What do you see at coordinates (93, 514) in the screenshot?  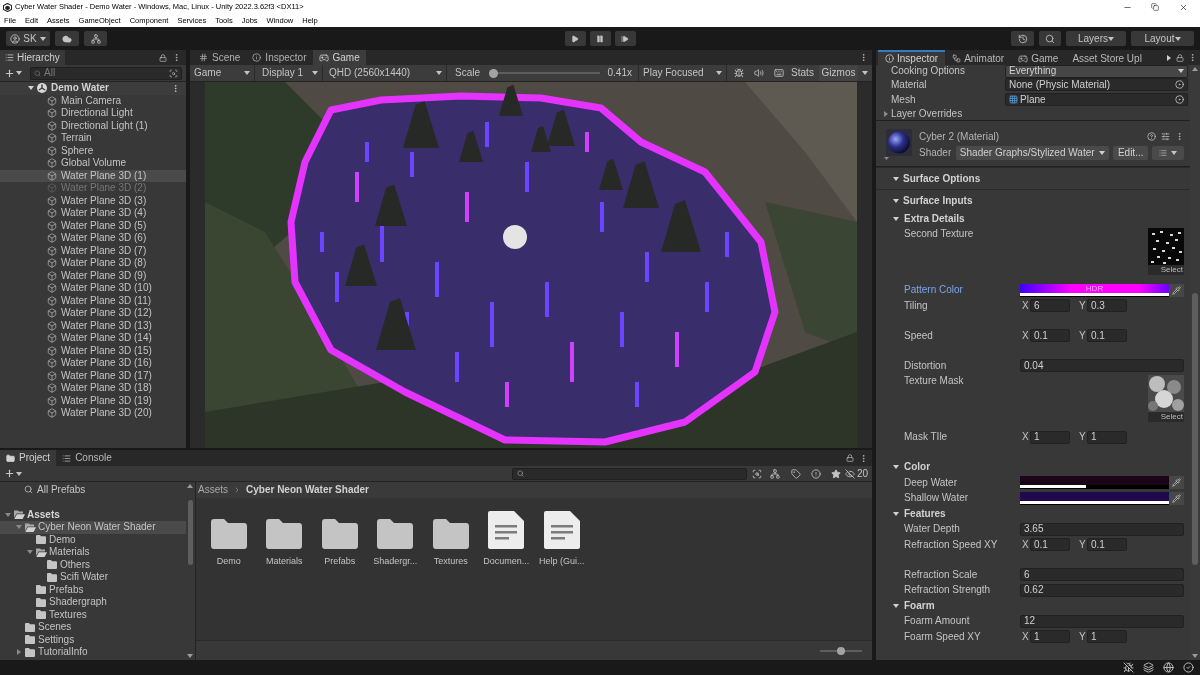 I see `folder-tree-item: Assets` at bounding box center [93, 514].